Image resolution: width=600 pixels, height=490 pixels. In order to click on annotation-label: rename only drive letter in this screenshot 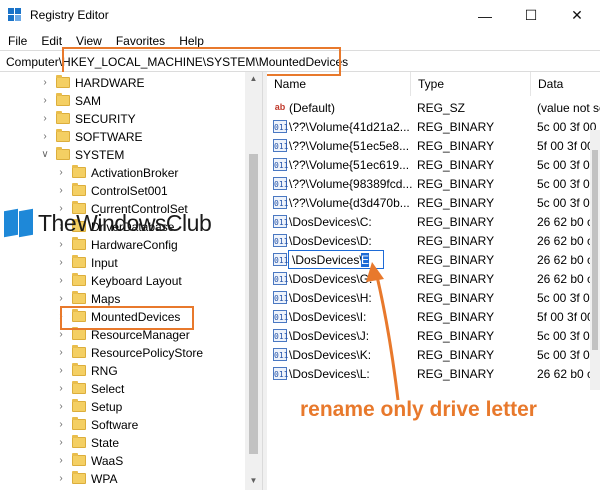, I will do `click(418, 409)`.